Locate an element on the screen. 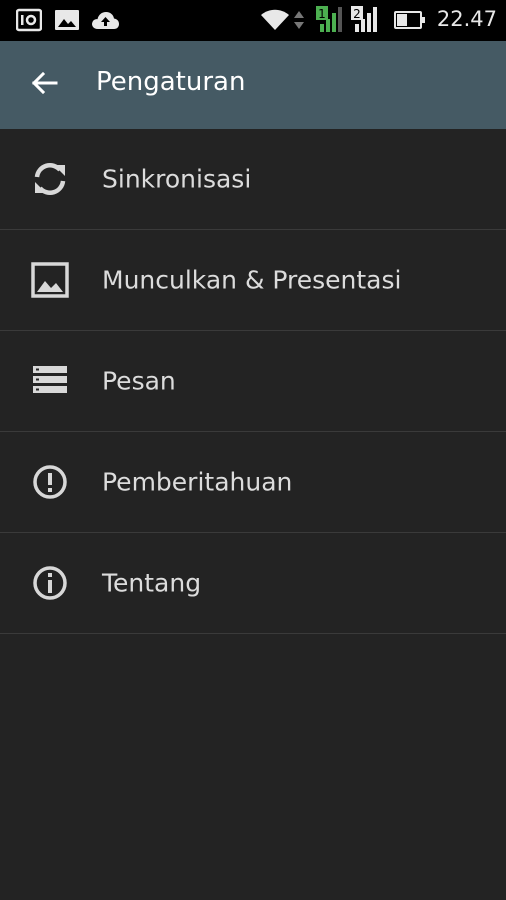 This screenshot has width=506, height=900. back-button is located at coordinates (44, 85).